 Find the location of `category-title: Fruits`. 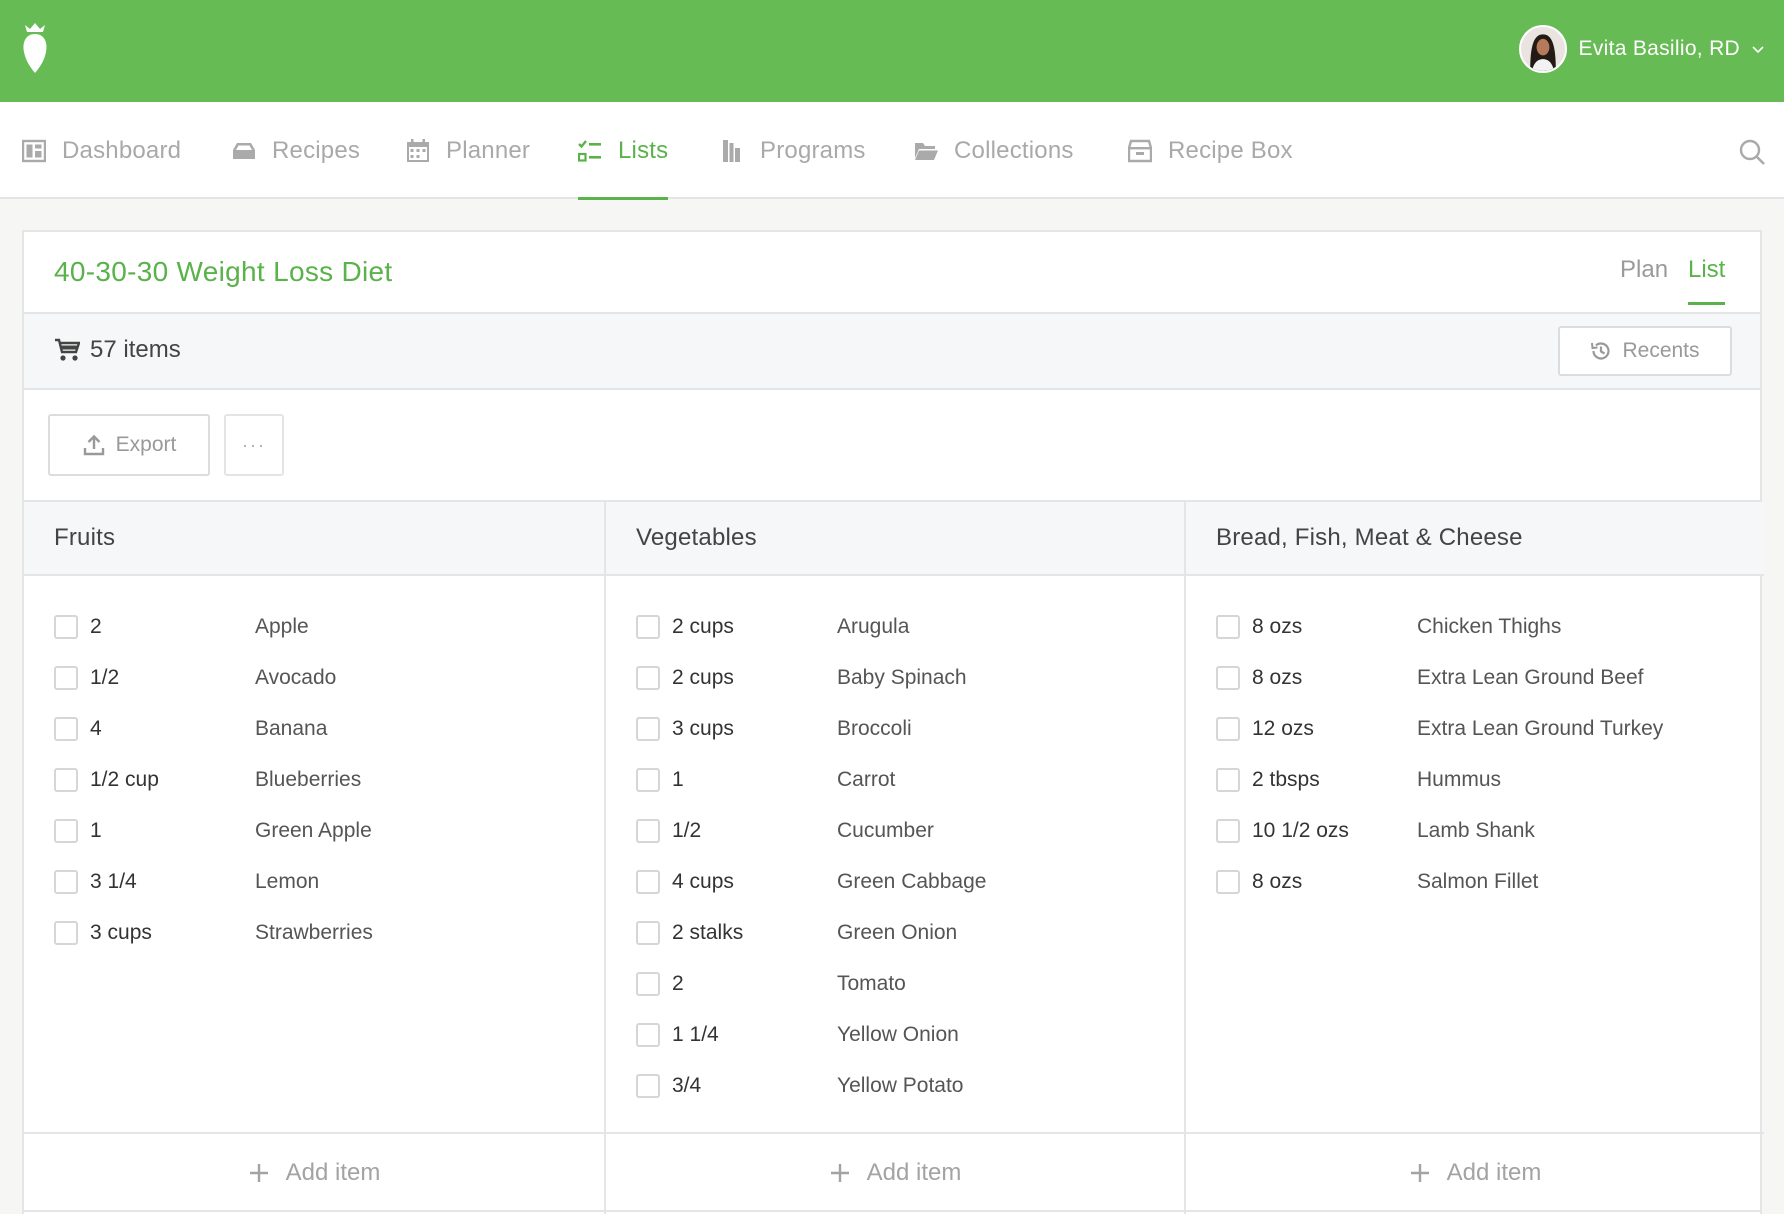

category-title: Fruits is located at coordinates (314, 539).